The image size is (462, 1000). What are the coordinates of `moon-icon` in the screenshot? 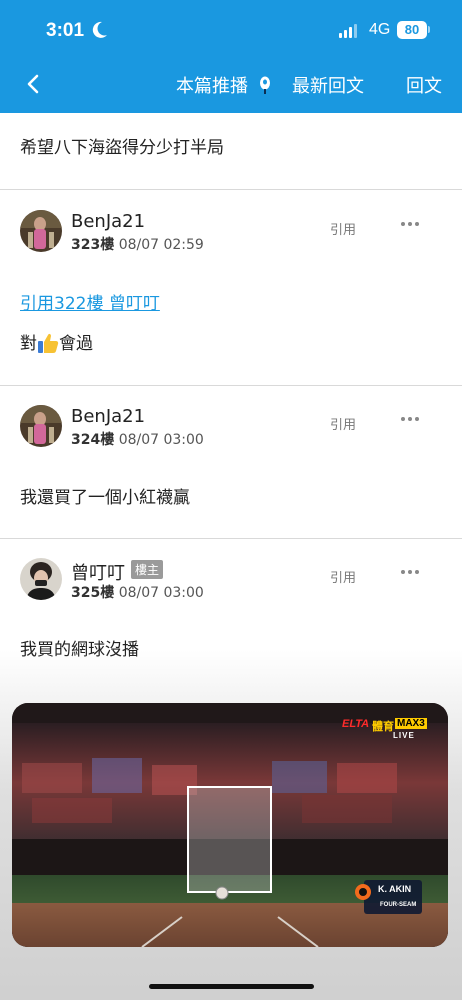 It's located at (99, 29).